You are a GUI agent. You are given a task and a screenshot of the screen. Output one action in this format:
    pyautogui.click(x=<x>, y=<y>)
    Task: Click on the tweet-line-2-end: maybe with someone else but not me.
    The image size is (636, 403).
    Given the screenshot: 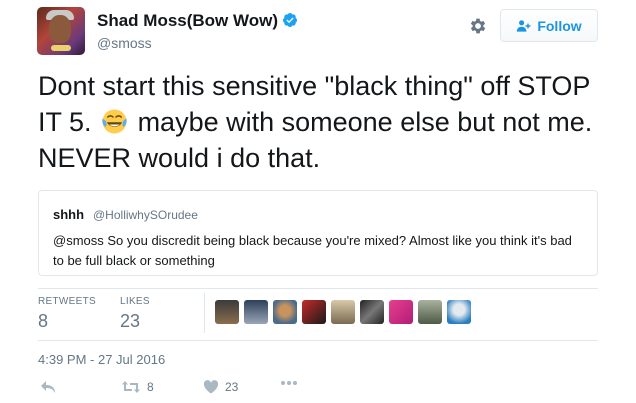 What is the action you would take?
    pyautogui.click(x=365, y=122)
    